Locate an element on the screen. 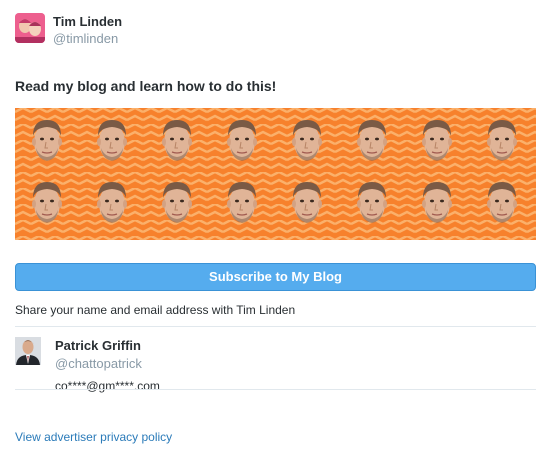  card-headline: Read my blog and learn how to do this! is located at coordinates (146, 86).